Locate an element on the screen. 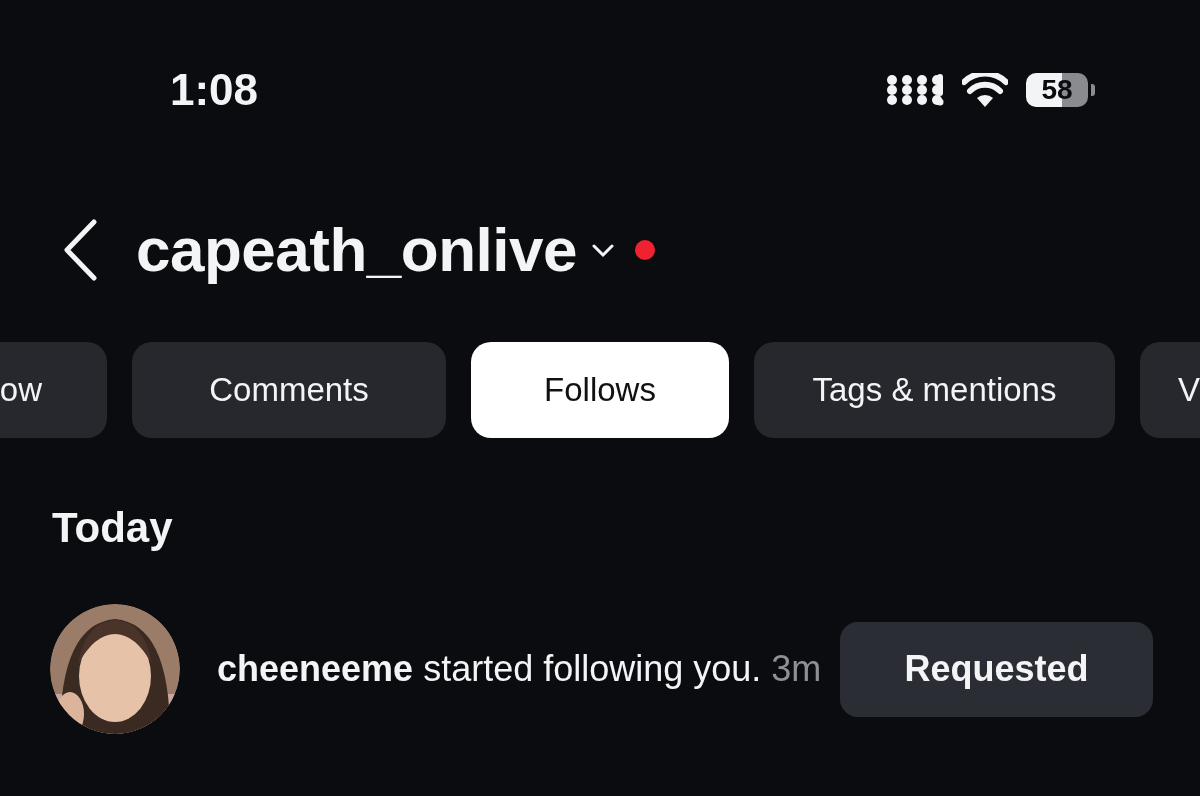  section-heading: Today is located at coordinates (112, 527).